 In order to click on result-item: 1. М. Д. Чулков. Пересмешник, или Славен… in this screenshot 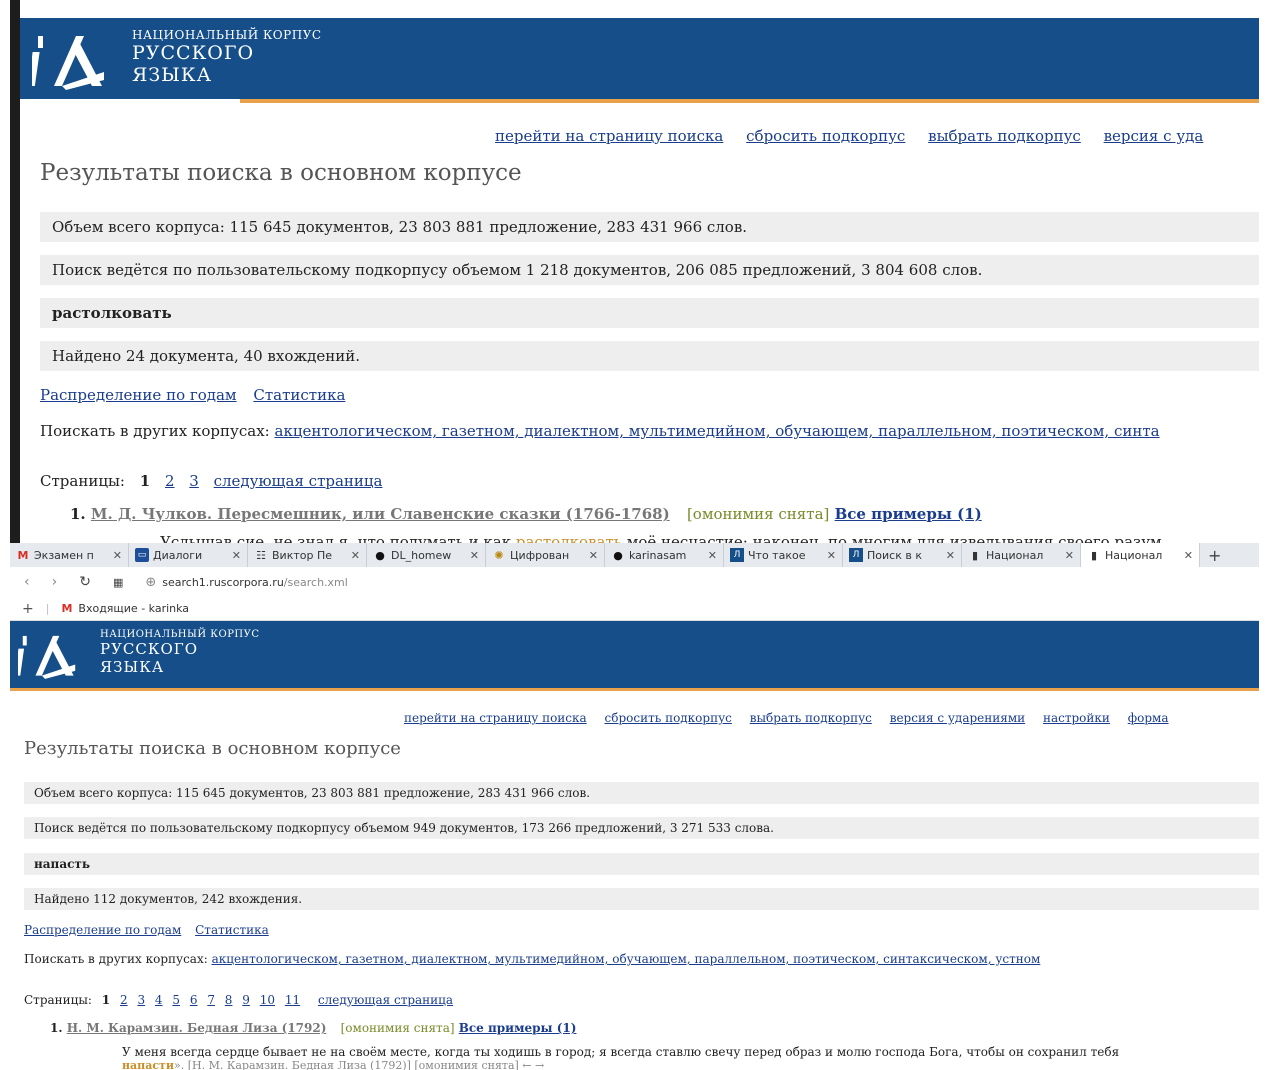, I will do `click(526, 514)`.